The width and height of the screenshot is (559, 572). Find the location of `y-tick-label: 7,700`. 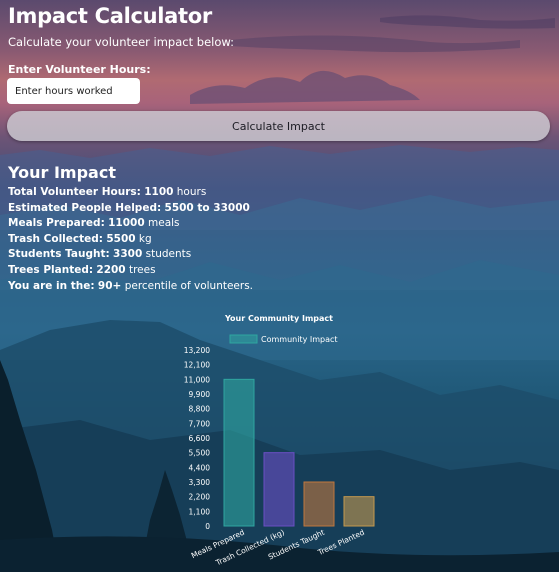

y-tick-label: 7,700 is located at coordinates (200, 423).